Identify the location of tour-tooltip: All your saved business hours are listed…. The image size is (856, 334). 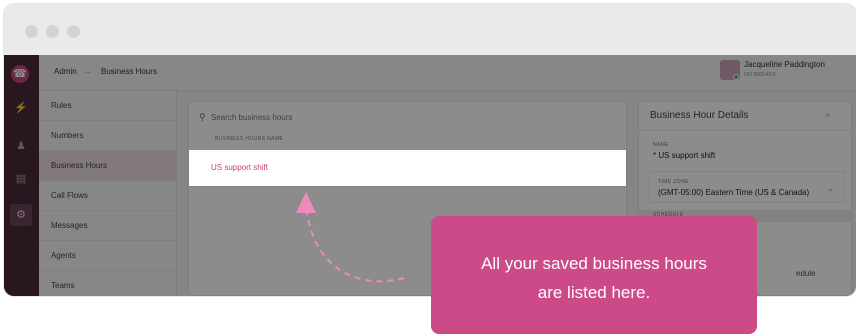
(594, 275).